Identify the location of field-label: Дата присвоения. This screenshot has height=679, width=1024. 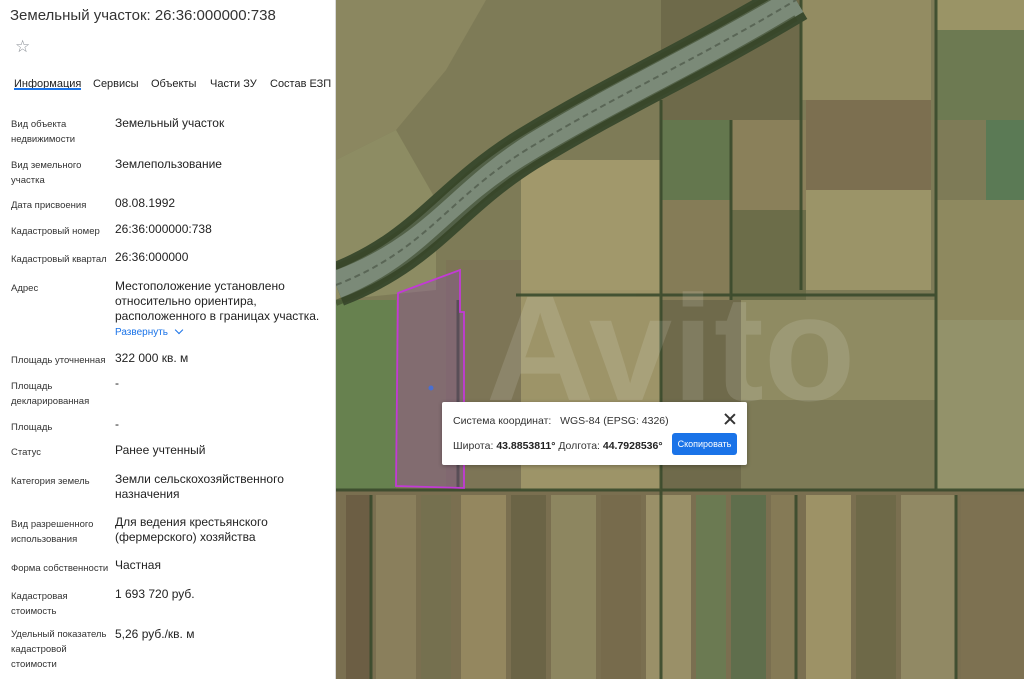
(49, 205).